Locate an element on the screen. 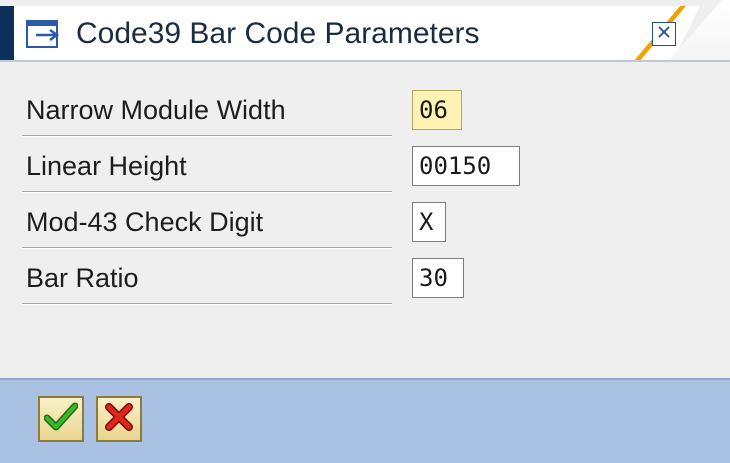  form-row-bar-ratio: Bar Ratio 30 is located at coordinates (272, 278).